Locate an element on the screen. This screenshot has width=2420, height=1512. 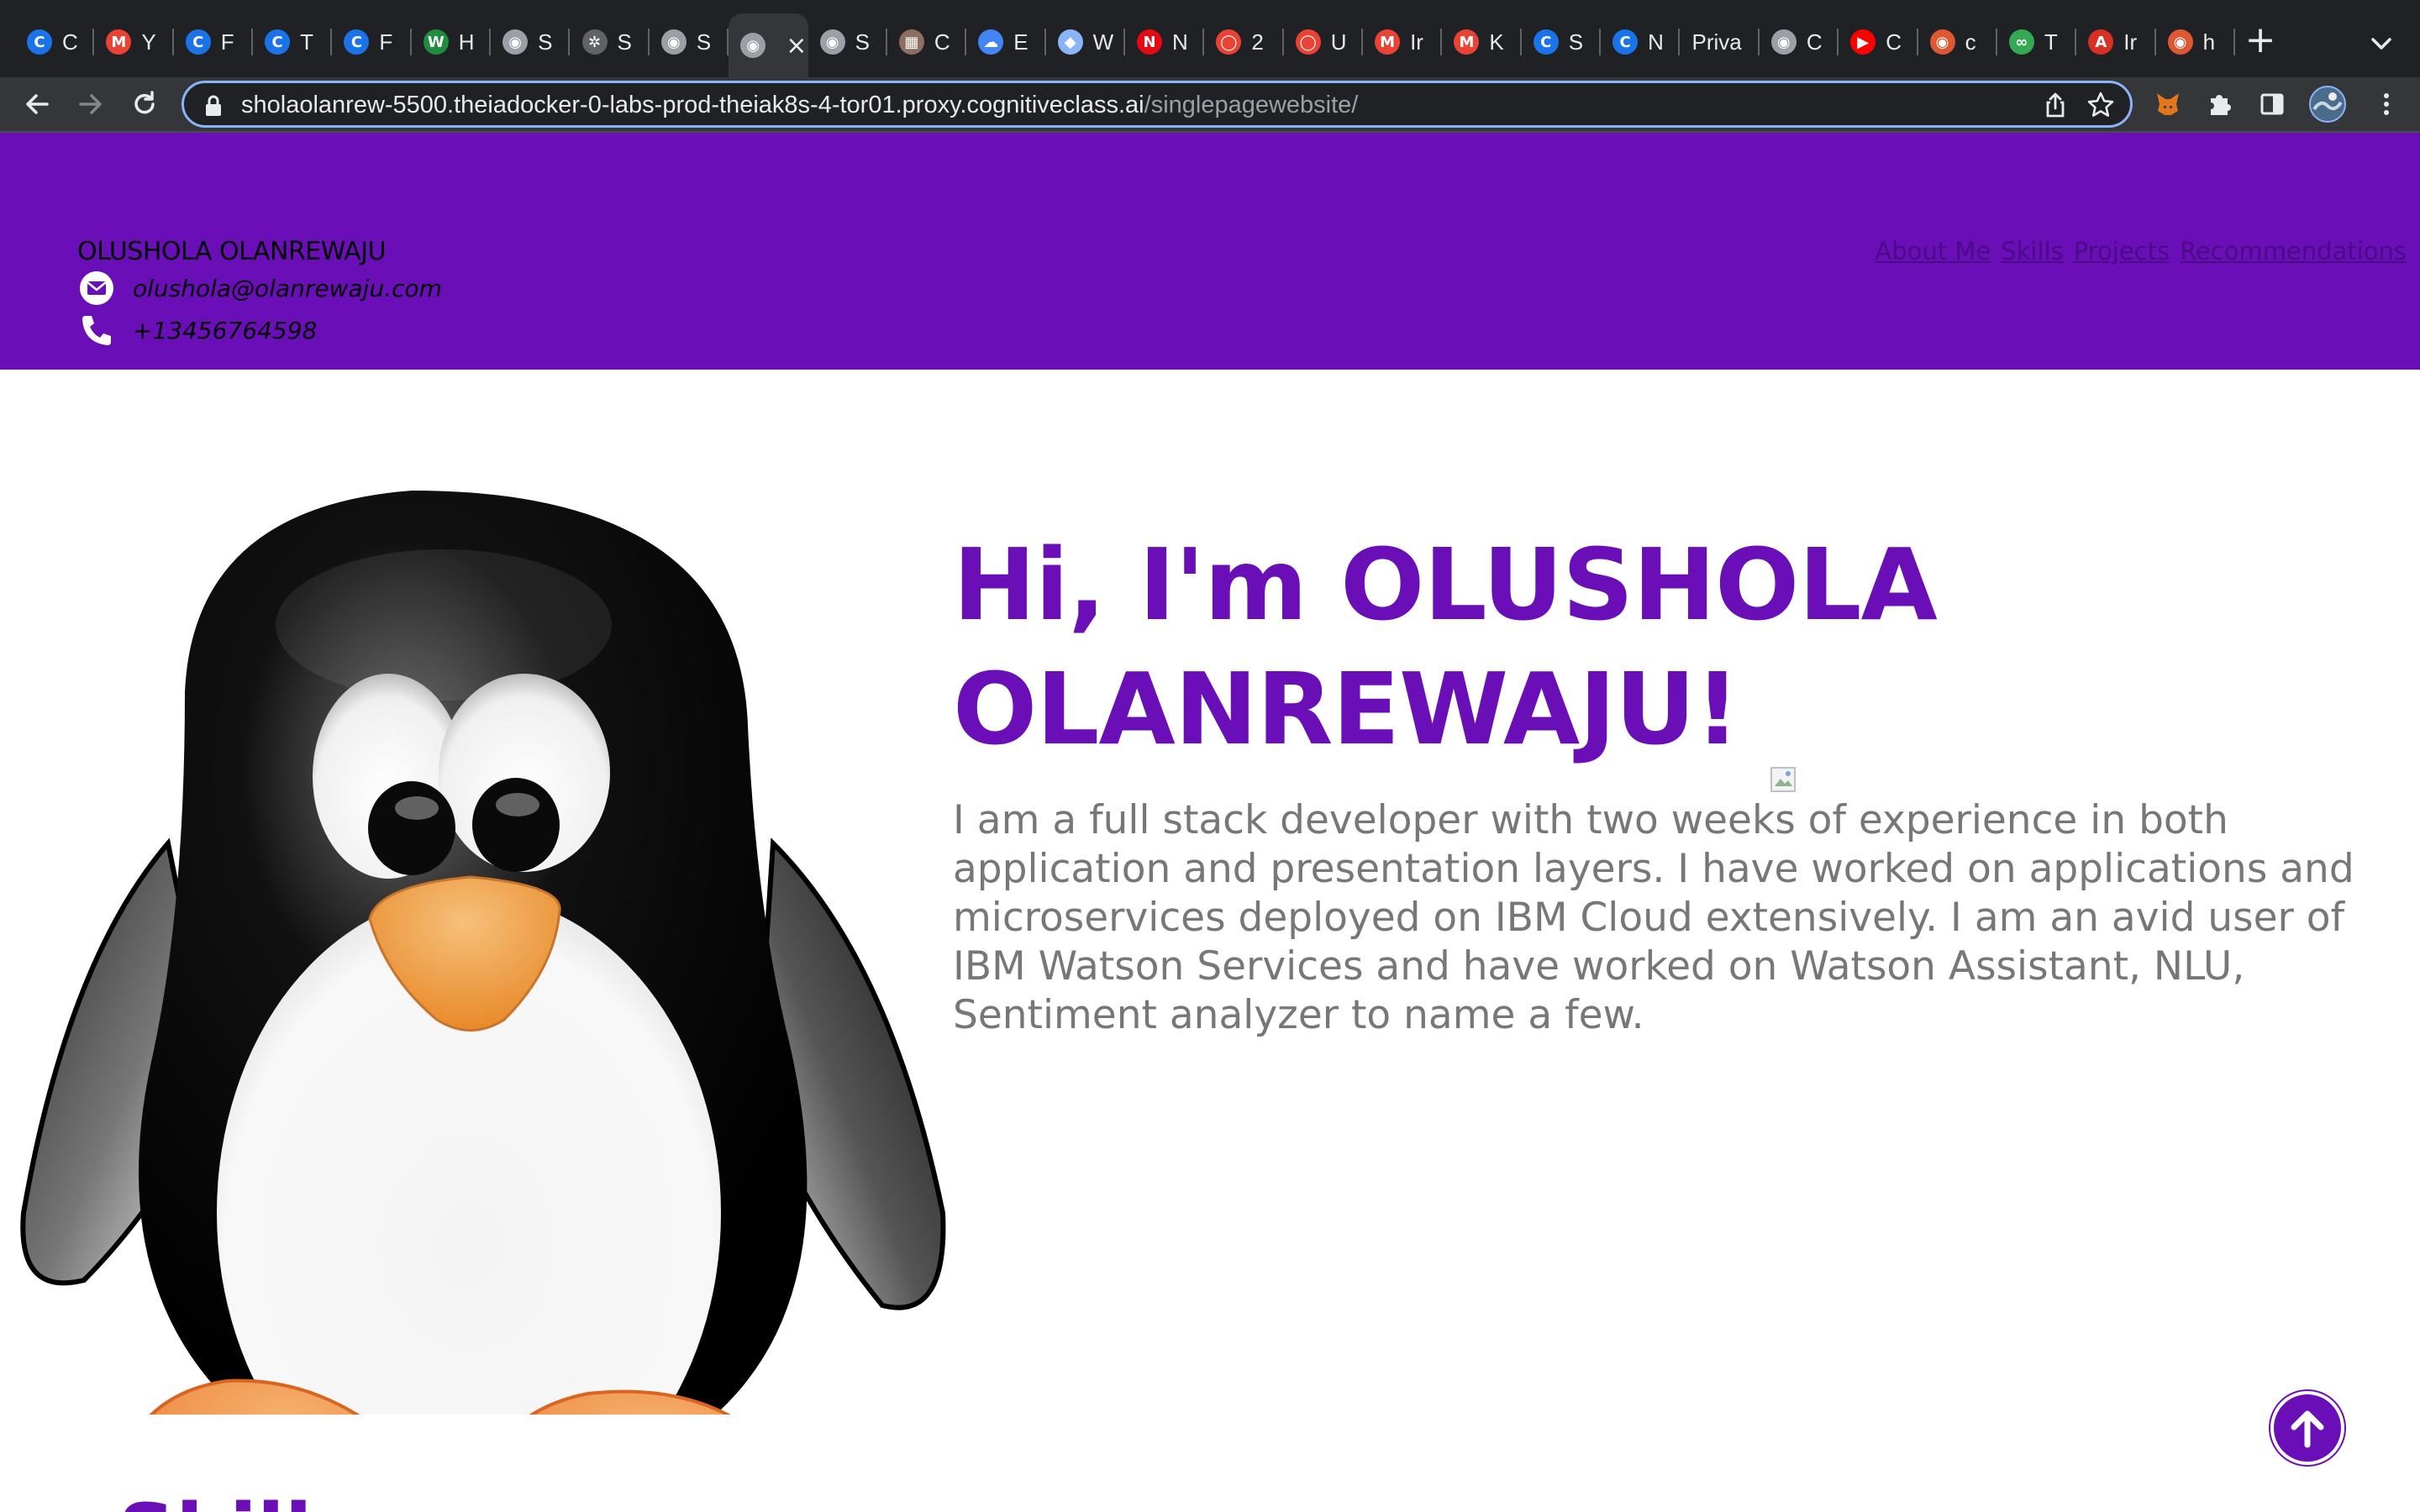
contact-email-row: olushola@olanrewaju.com is located at coordinates (261, 288).